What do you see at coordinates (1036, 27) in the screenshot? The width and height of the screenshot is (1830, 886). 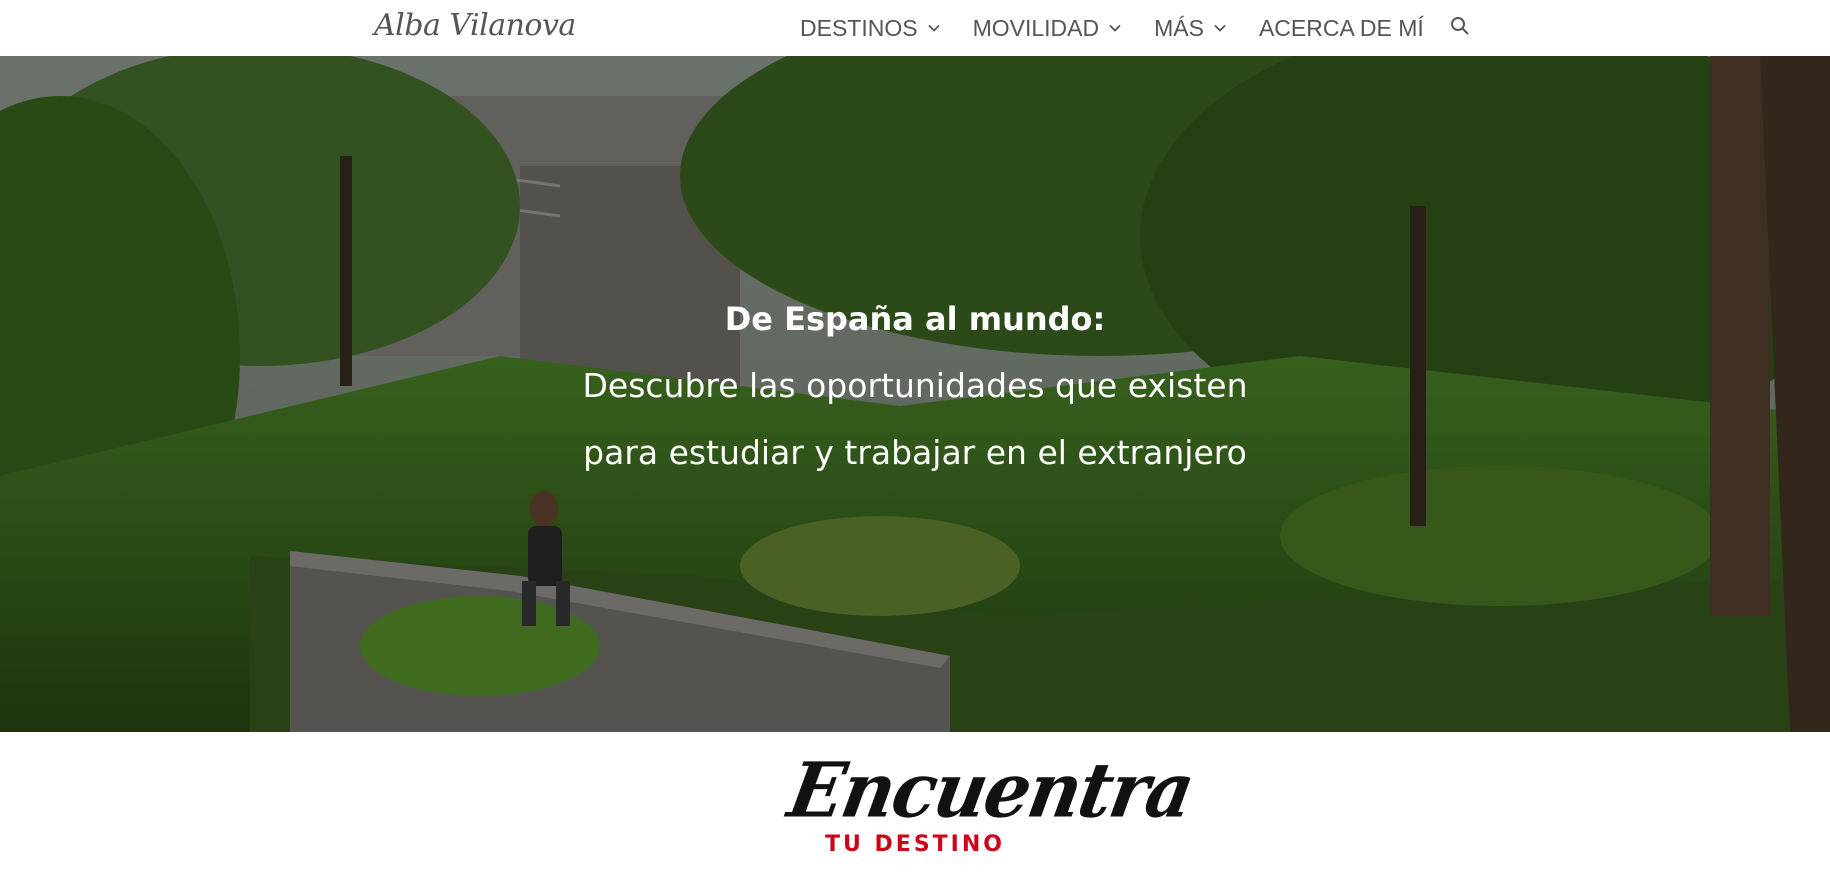 I see `menu-item-label: MOVILIDAD` at bounding box center [1036, 27].